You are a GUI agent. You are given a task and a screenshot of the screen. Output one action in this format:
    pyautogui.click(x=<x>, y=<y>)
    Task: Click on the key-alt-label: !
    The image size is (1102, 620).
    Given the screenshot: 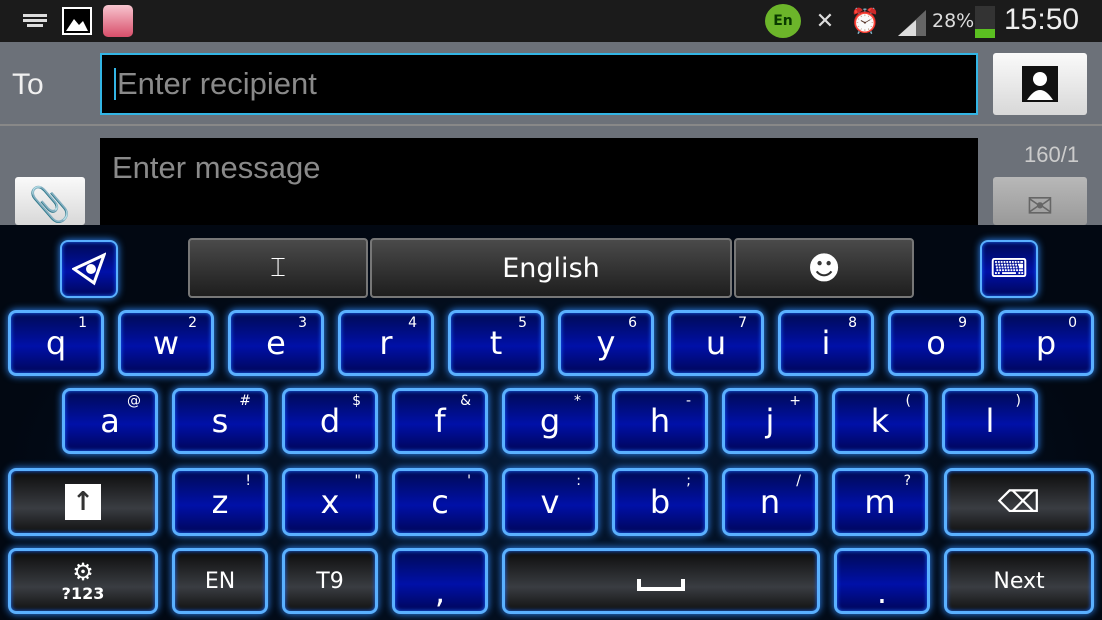 What is the action you would take?
    pyautogui.click(x=248, y=481)
    